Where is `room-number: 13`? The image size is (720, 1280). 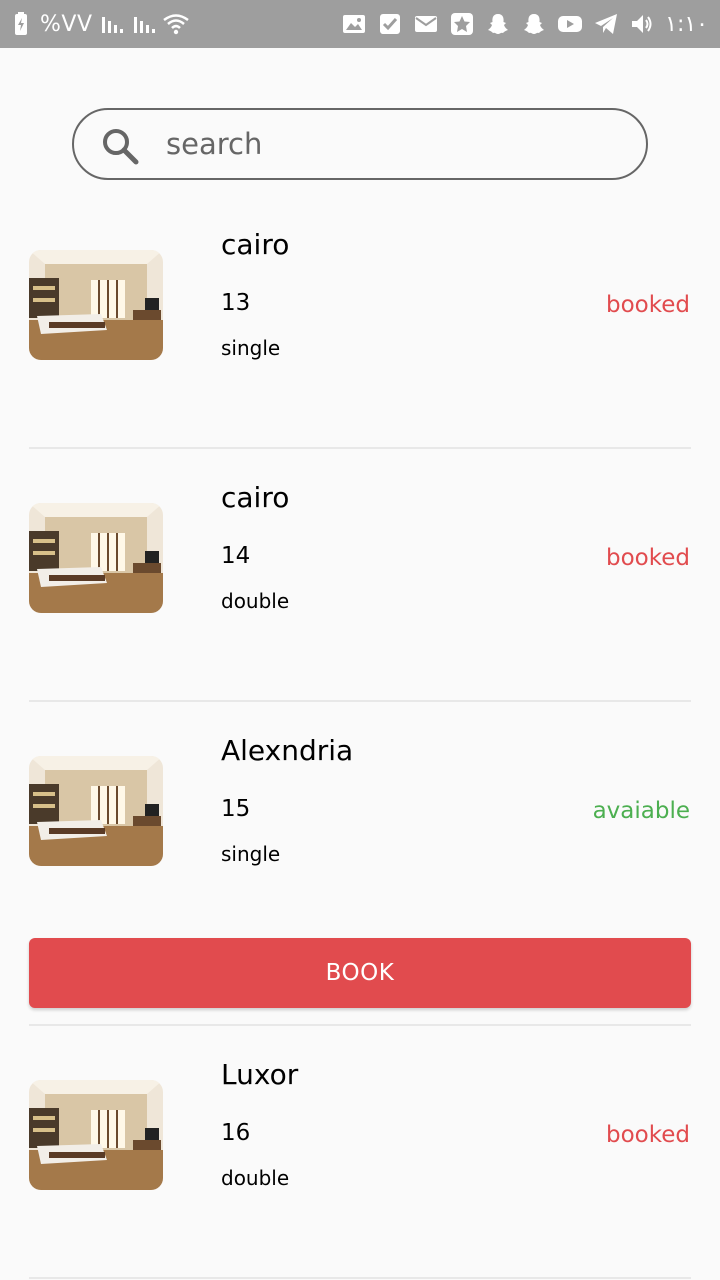
room-number: 13 is located at coordinates (236, 303).